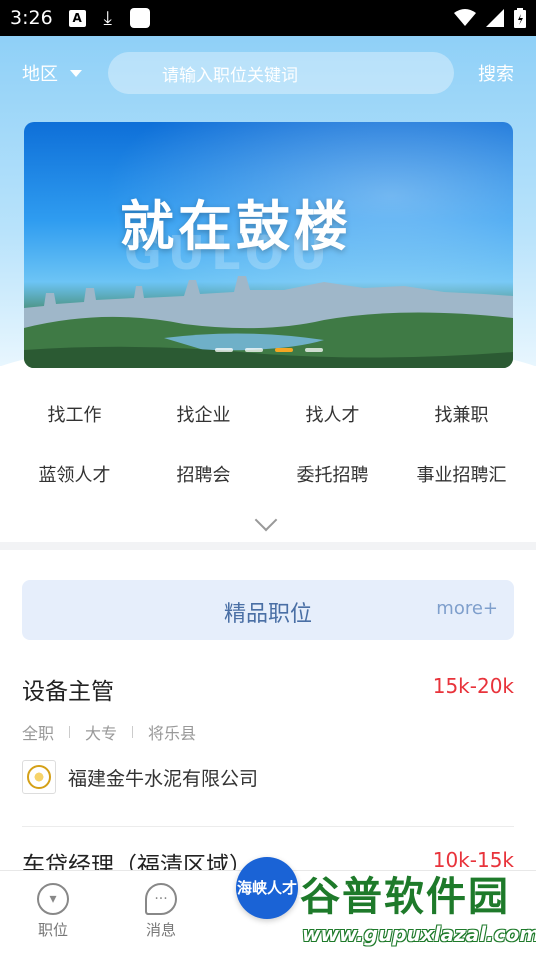 The image size is (536, 954). Describe the element at coordinates (101, 733) in the screenshot. I see `job-tag-education: 大专` at that location.